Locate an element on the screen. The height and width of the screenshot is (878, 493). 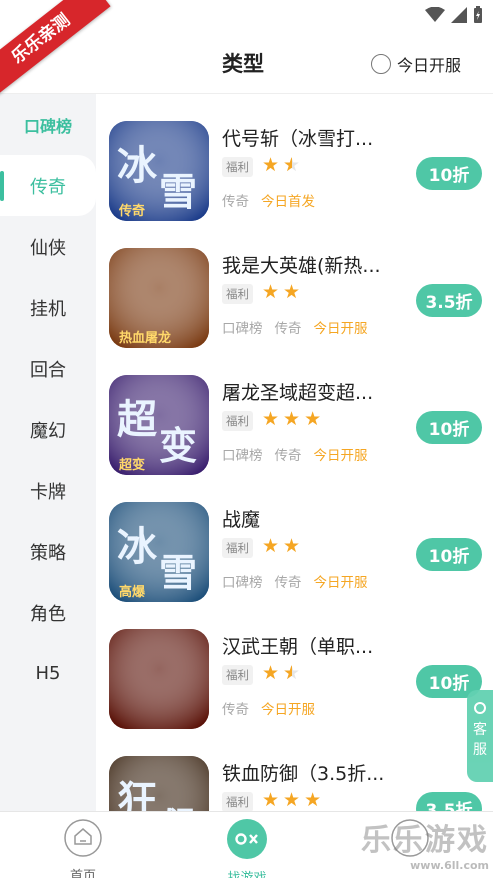
game-tags: 传奇 今日开服 is located at coordinates (268, 708).